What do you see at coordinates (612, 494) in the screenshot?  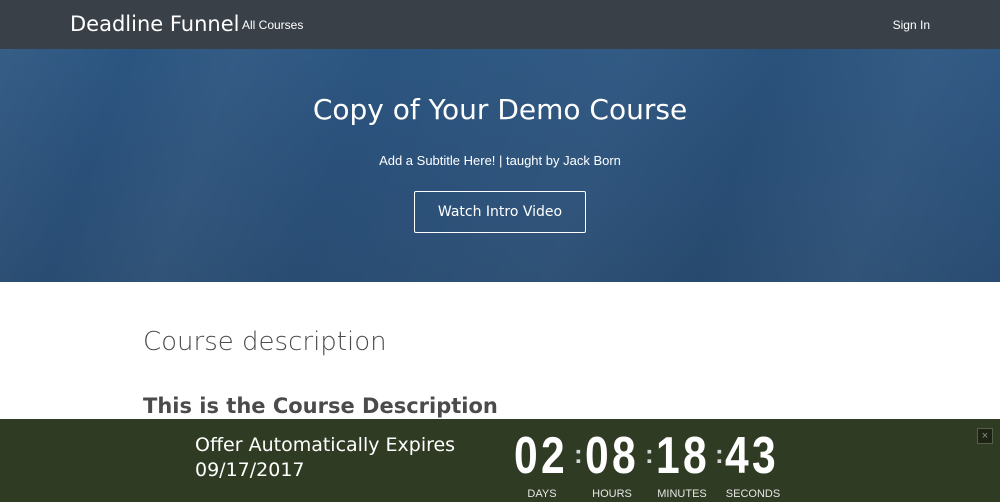 I see `hours-label: HOURS` at bounding box center [612, 494].